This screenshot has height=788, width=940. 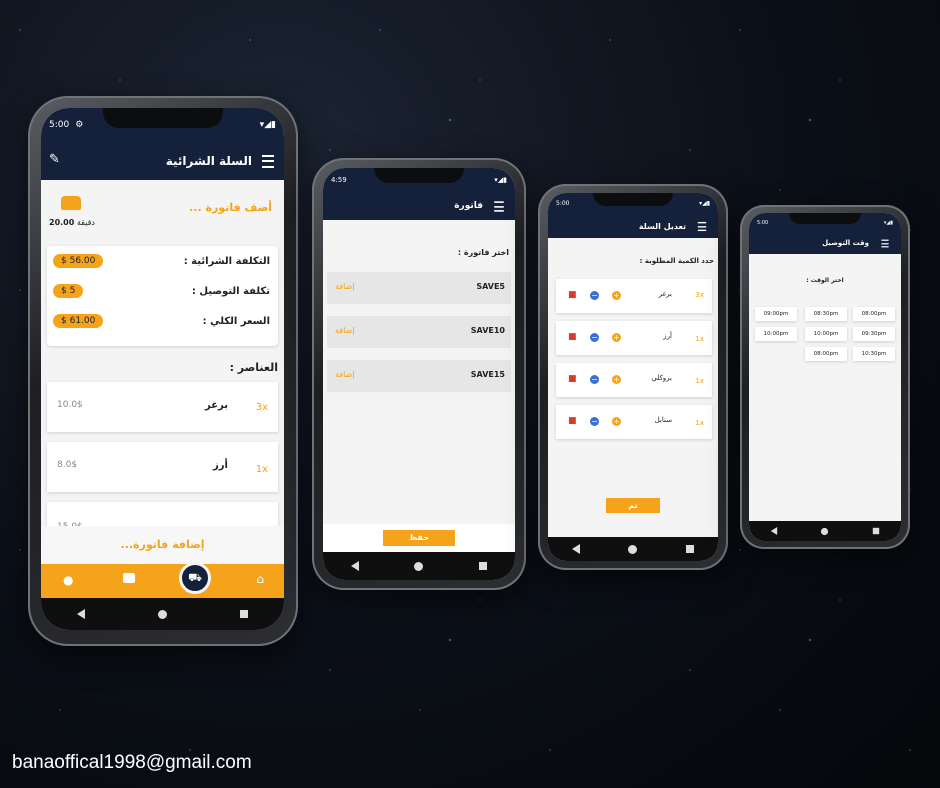 I want to click on delivery-unit: دقيقة, so click(x=85, y=222).